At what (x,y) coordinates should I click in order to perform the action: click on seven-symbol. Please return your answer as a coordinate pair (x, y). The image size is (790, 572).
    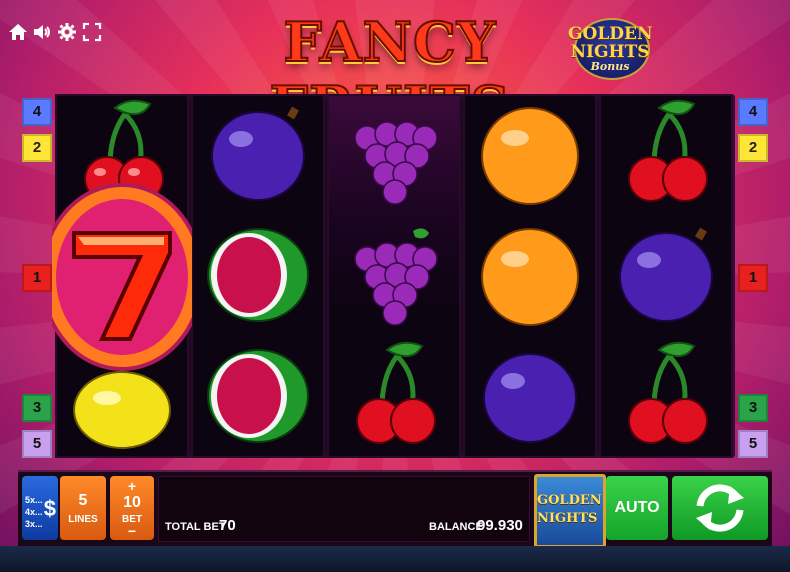
    Looking at the image, I should click on (122, 277).